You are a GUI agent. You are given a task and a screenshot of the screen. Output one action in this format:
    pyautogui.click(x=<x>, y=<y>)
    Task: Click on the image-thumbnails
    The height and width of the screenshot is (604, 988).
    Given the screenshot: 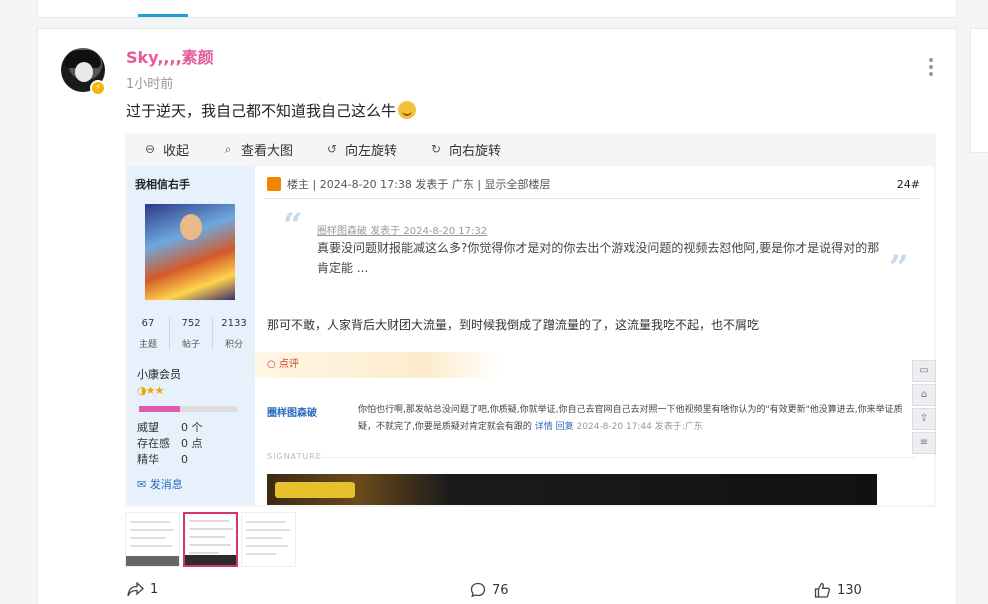 What is the action you would take?
    pyautogui.click(x=212, y=539)
    